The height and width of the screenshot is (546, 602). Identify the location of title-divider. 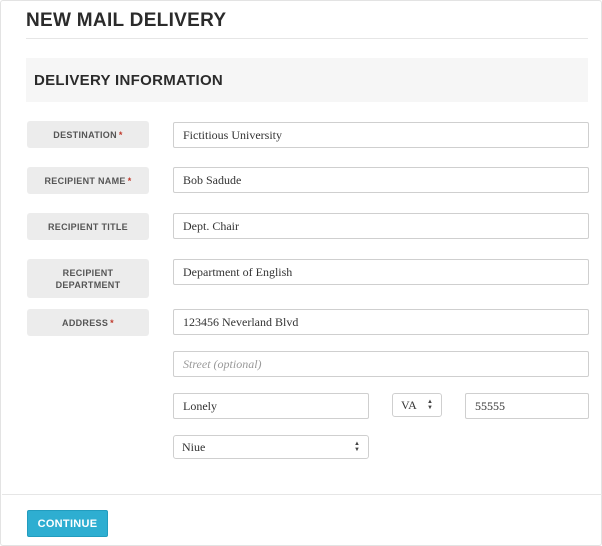
(307, 38).